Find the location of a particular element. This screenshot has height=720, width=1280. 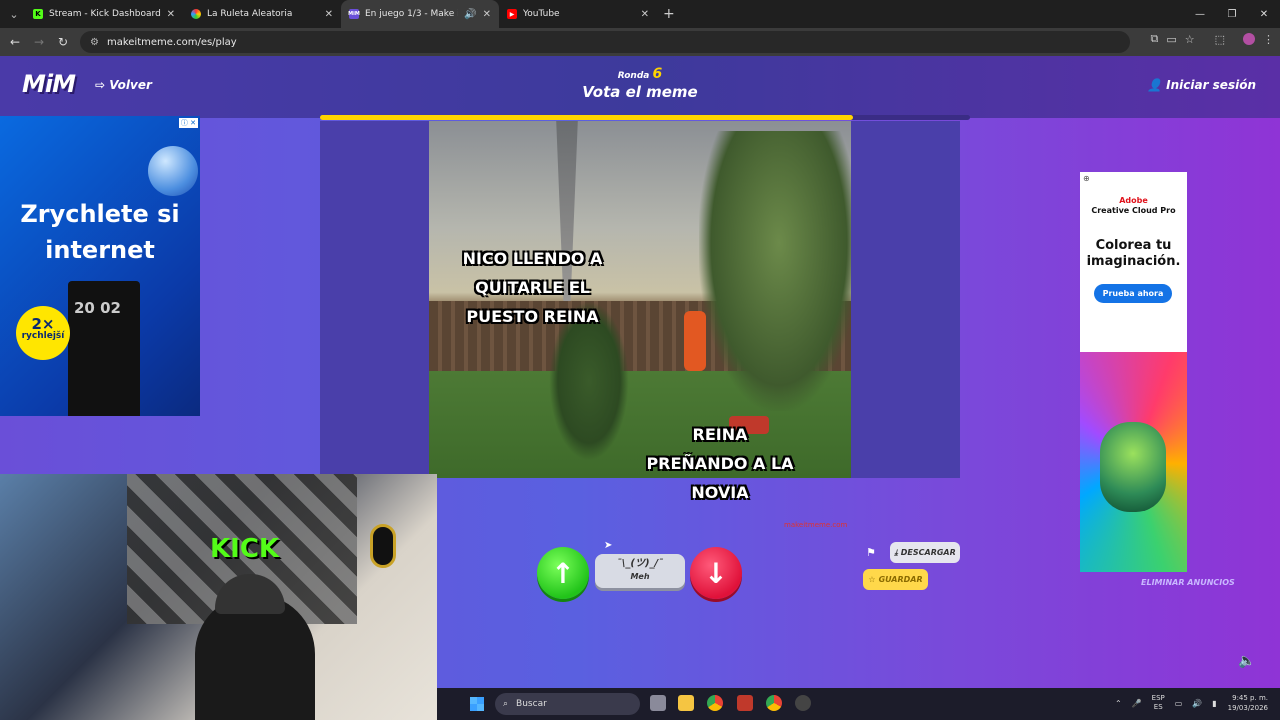

upvote-button: ↑ is located at coordinates (563, 573).